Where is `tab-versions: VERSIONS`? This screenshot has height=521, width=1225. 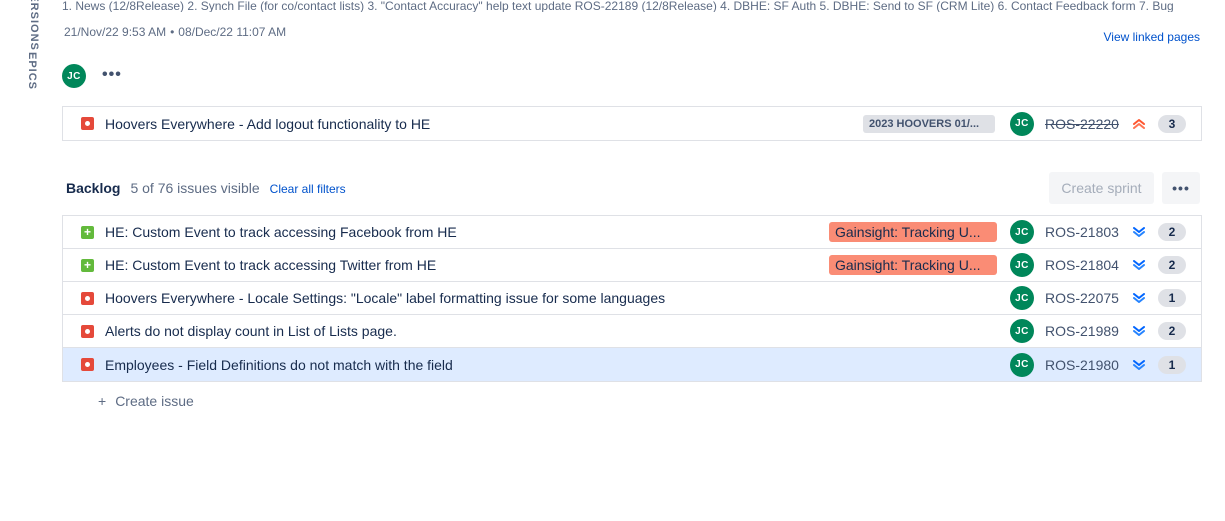
tab-versions: VERSIONS is located at coordinates (34, 25).